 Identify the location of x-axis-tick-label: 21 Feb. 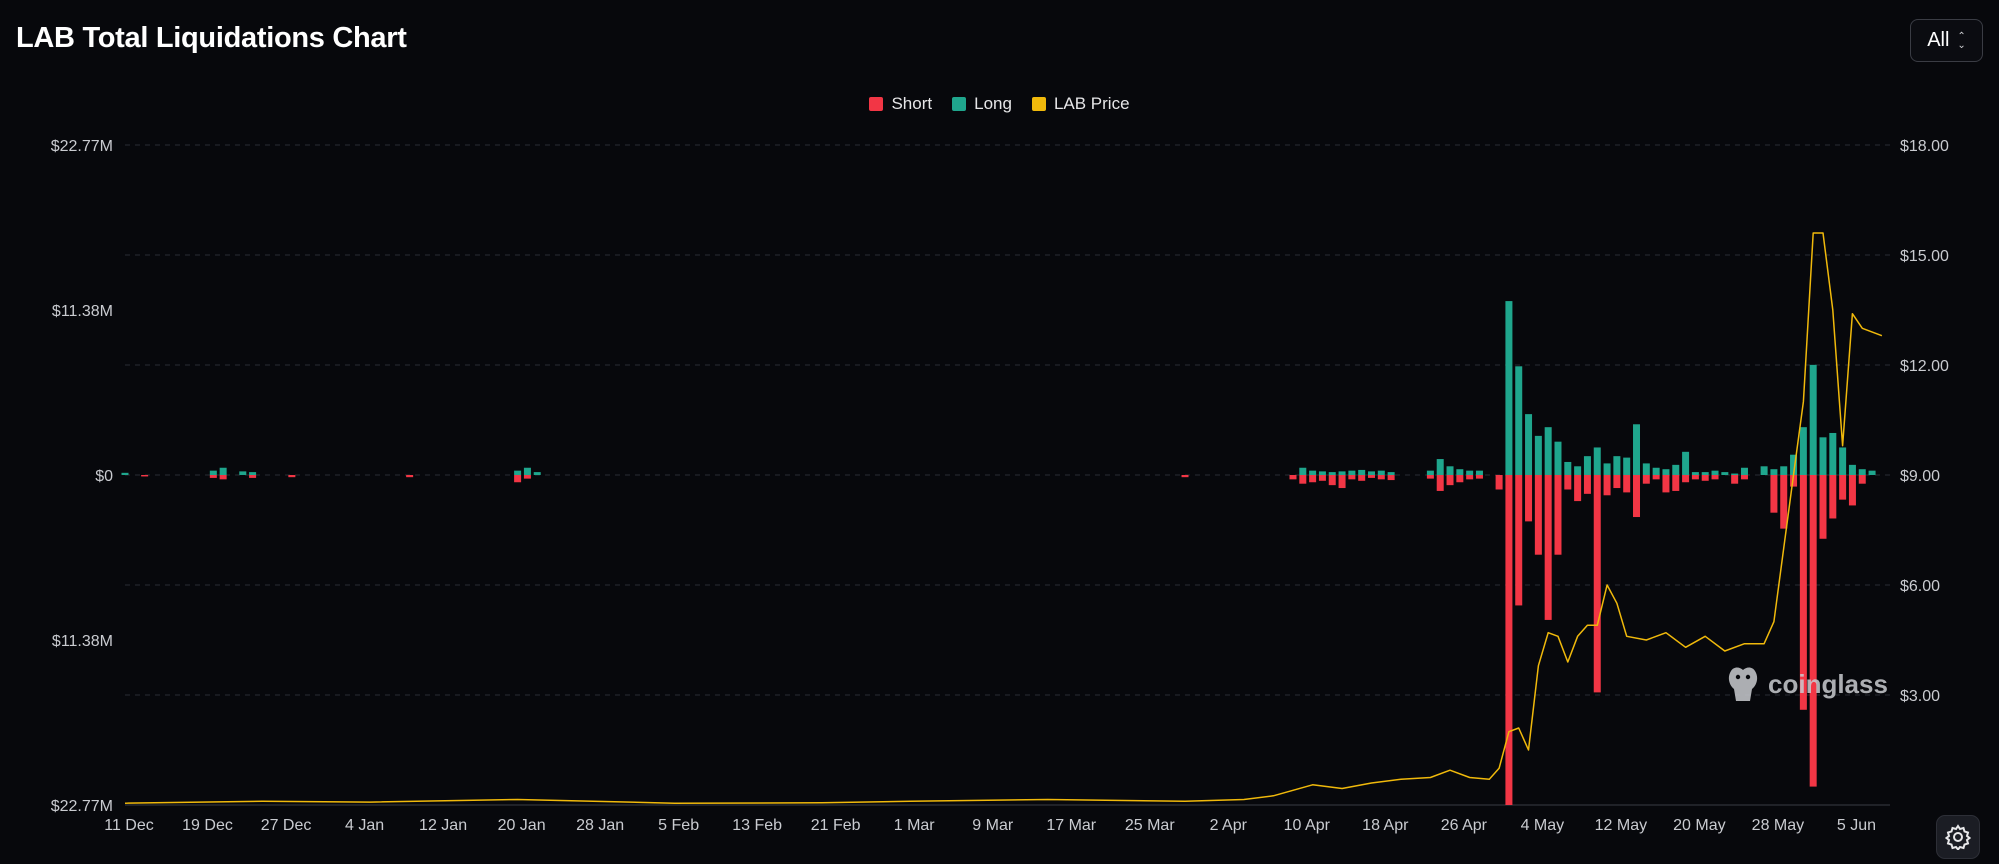
(836, 825).